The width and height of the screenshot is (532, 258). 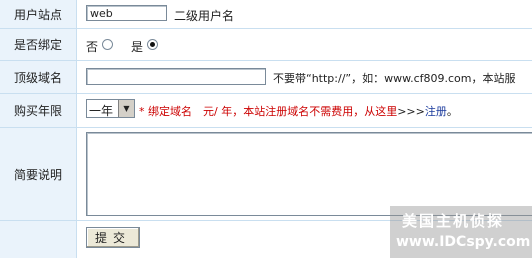 I want to click on domain-input, so click(x=176, y=76).